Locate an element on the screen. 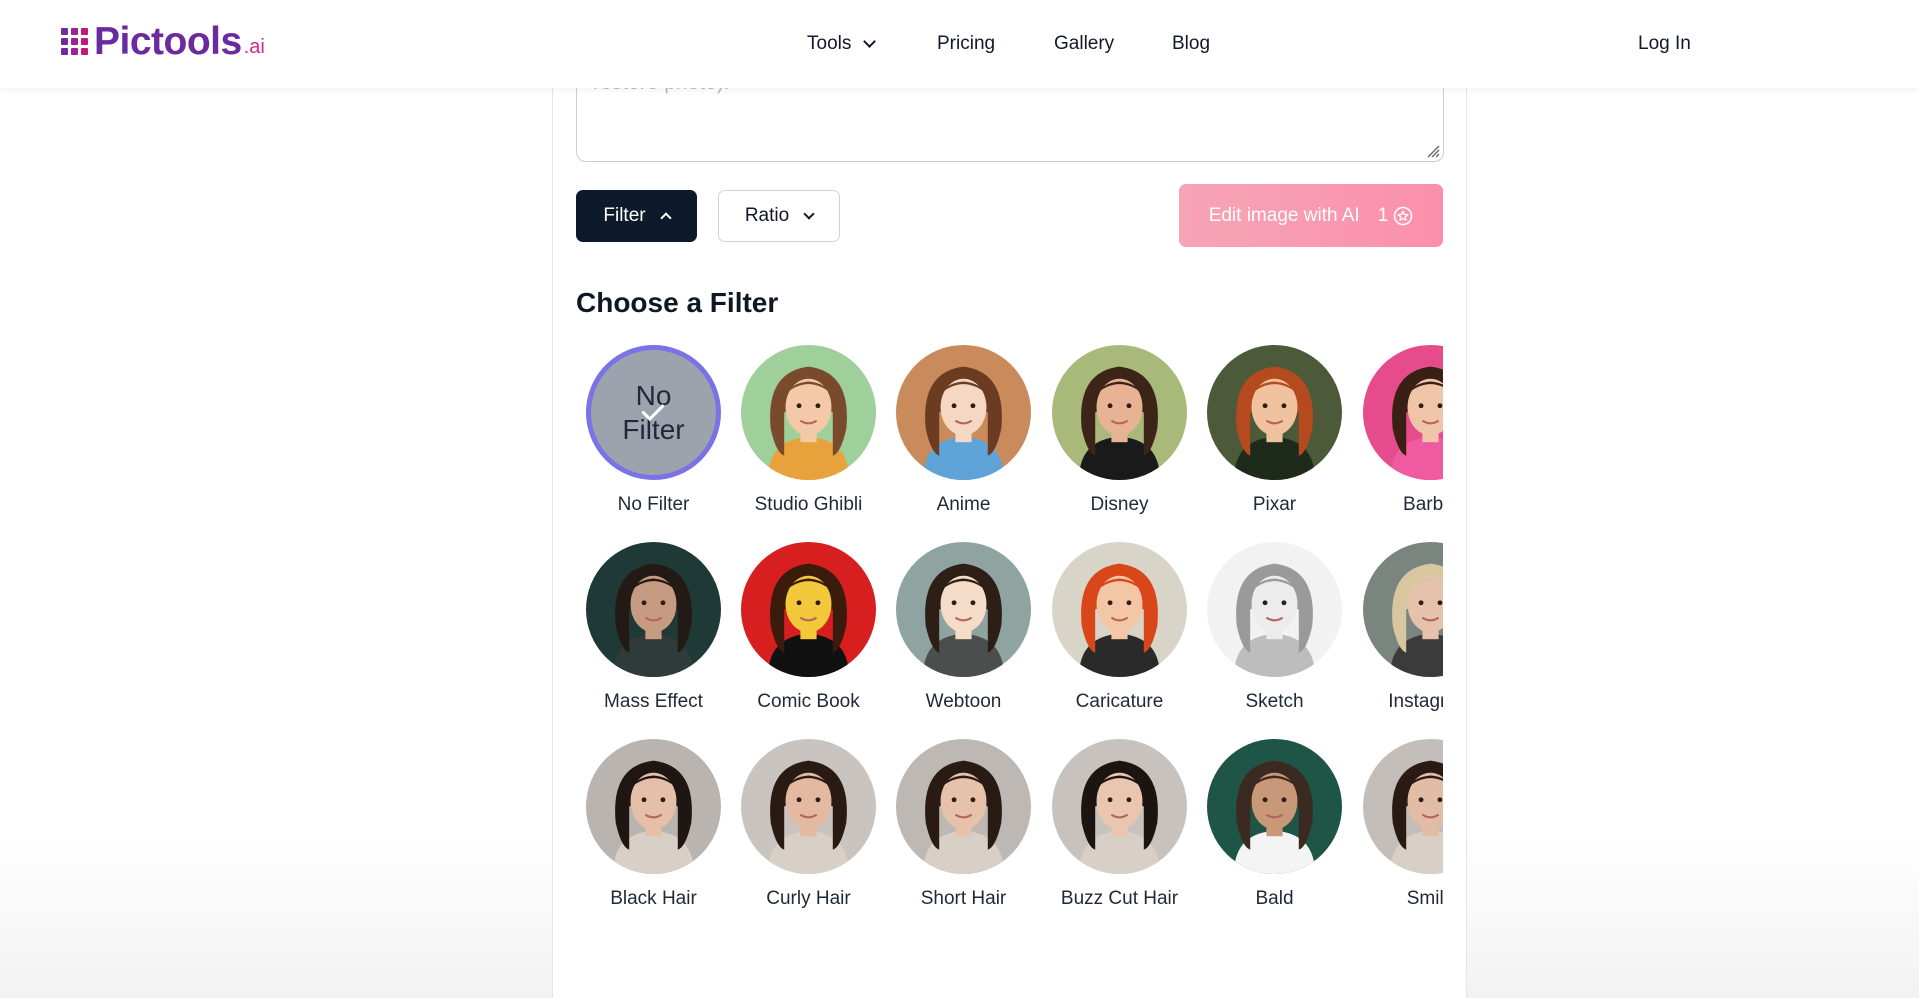  logo: Pictools .ai is located at coordinates (163, 41).